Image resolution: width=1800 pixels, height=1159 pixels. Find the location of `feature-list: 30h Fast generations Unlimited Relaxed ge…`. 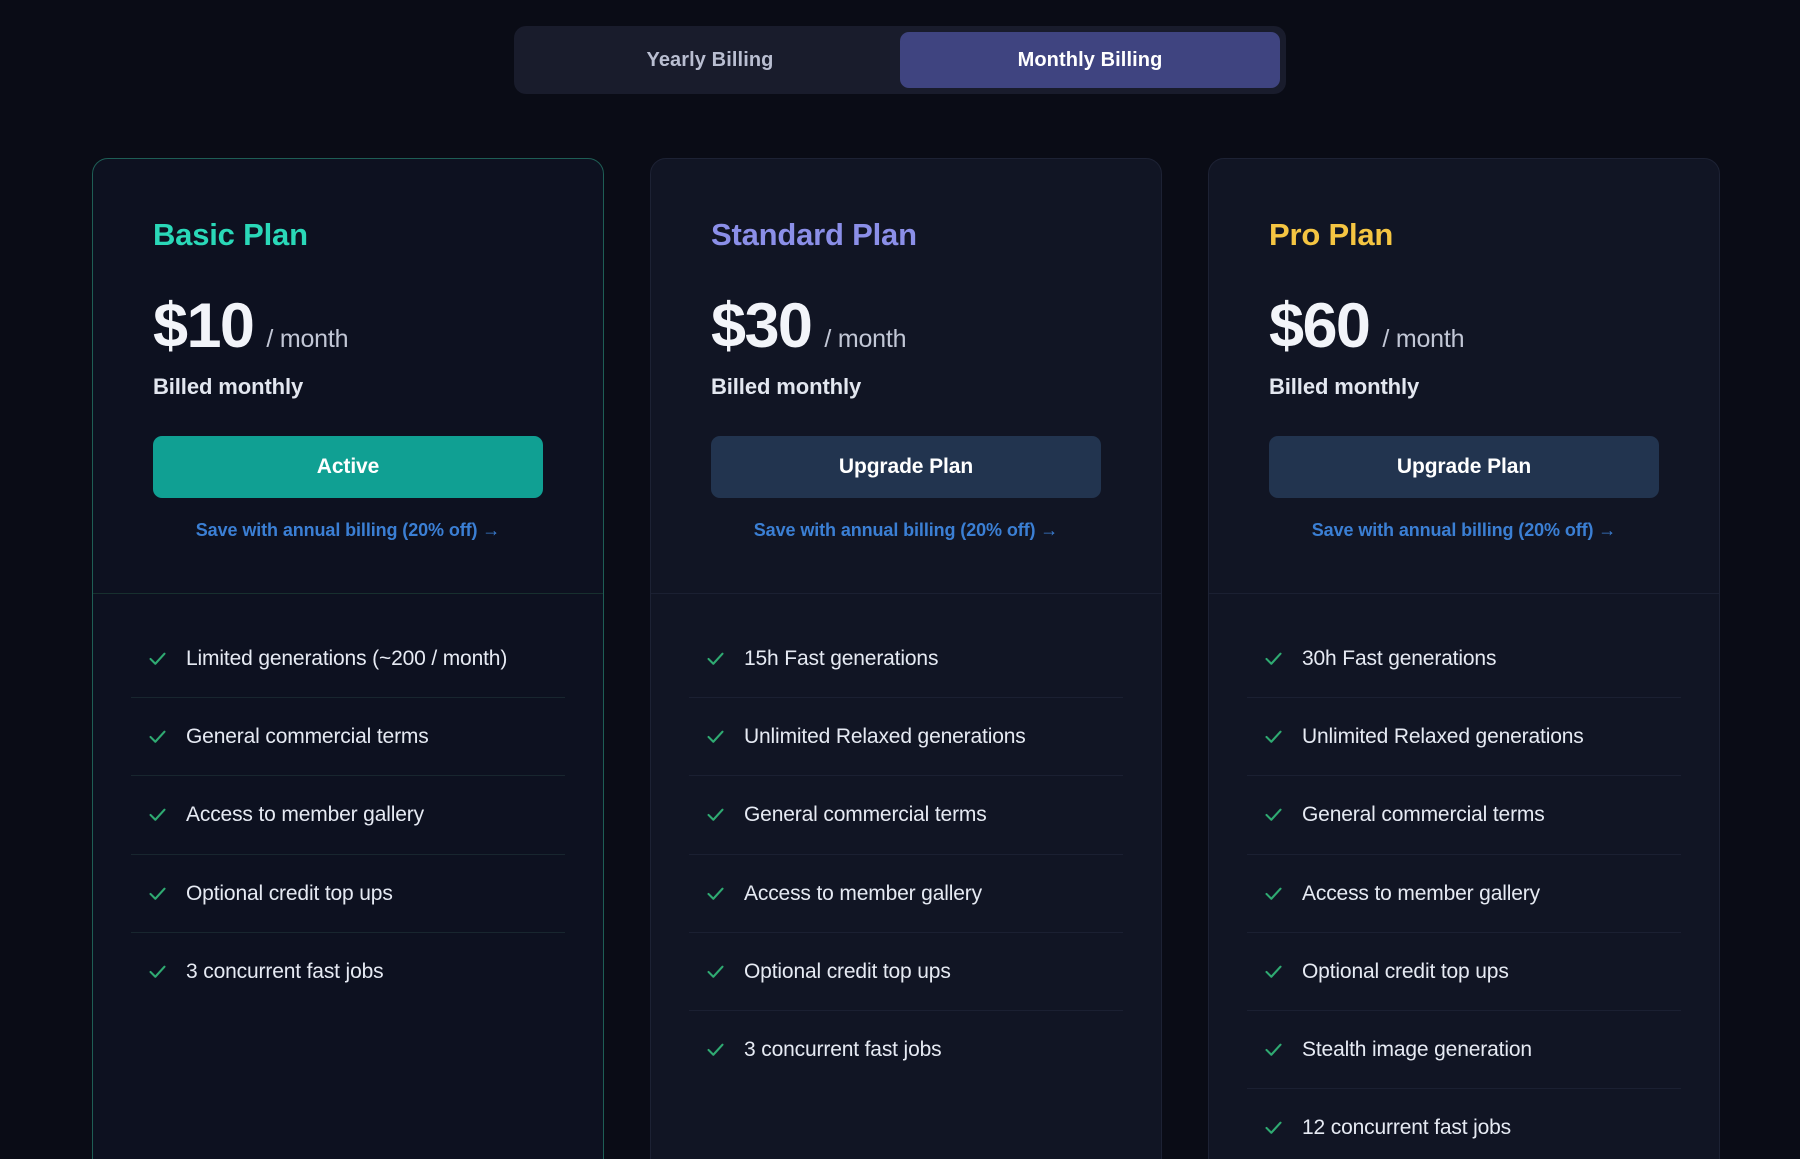

feature-list: 30h Fast generations Unlimited Relaxed ge… is located at coordinates (1464, 889).